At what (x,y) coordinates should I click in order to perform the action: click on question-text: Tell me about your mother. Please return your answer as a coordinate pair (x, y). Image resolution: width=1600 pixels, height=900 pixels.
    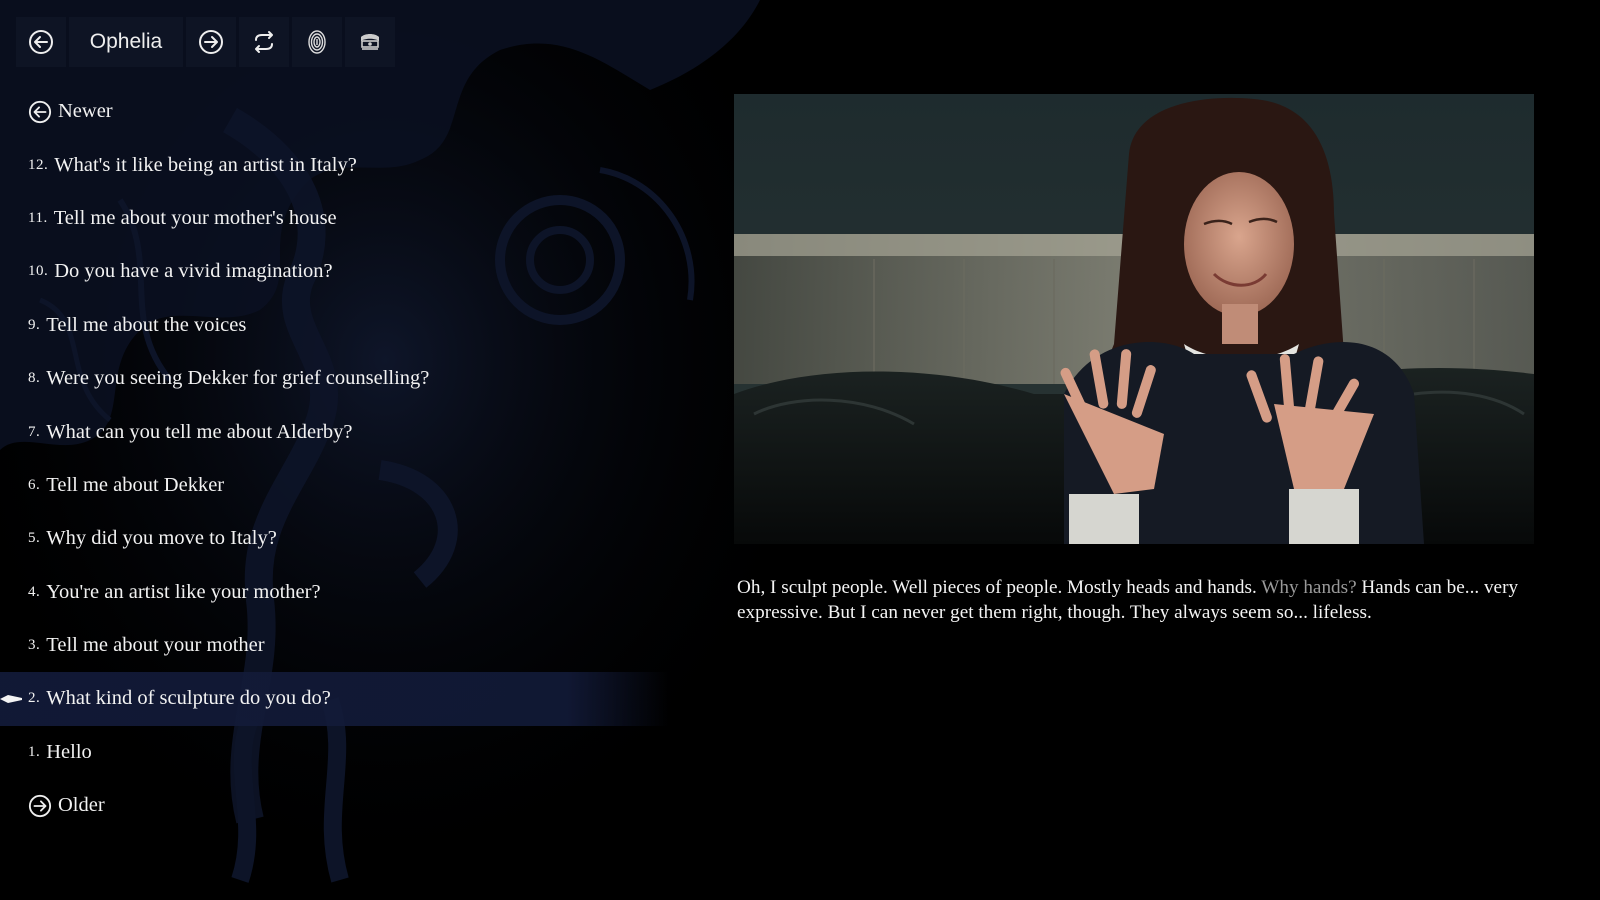
    Looking at the image, I should click on (155, 645).